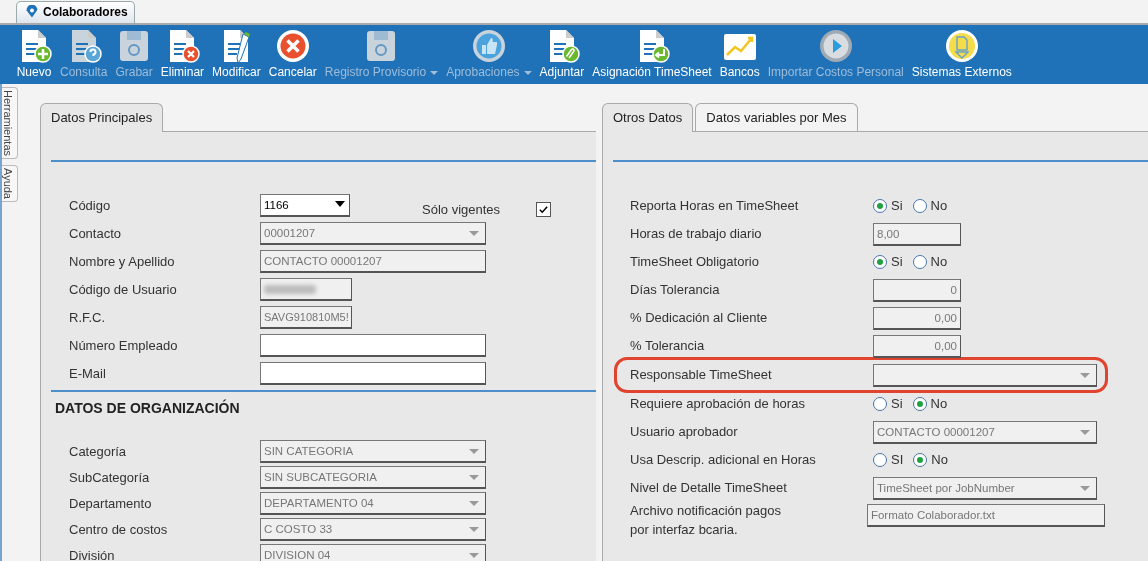 The image size is (1148, 561). Describe the element at coordinates (10, 123) in the screenshot. I see `side-tab: Herramientas` at that location.